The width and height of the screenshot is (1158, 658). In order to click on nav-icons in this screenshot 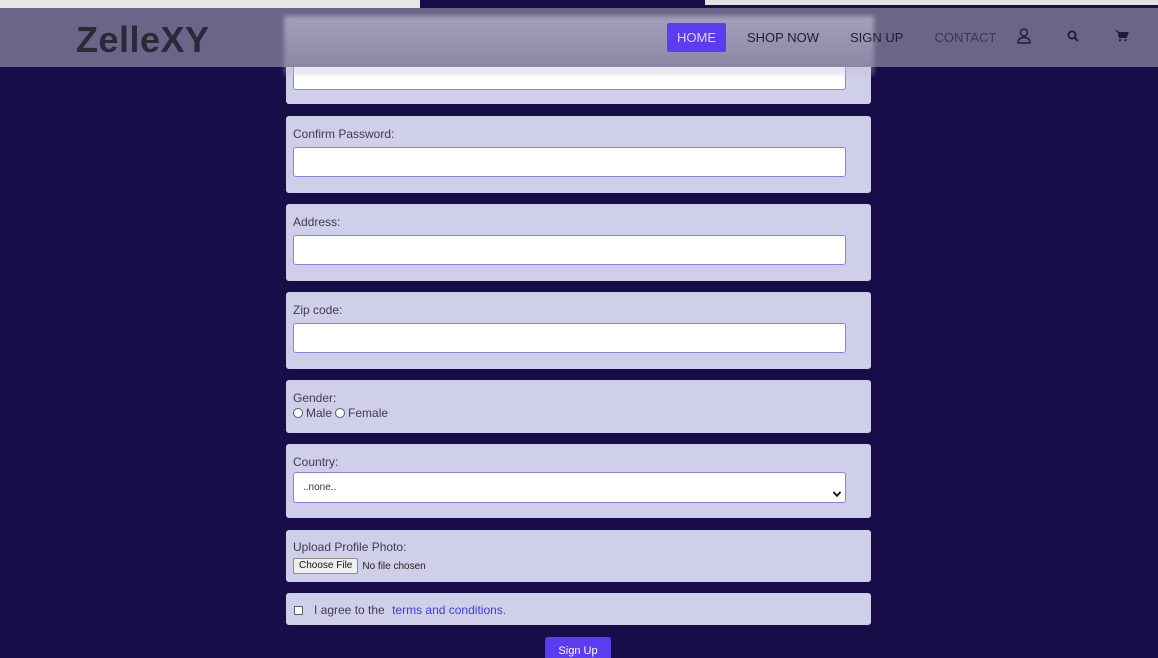, I will do `click(1073, 36)`.